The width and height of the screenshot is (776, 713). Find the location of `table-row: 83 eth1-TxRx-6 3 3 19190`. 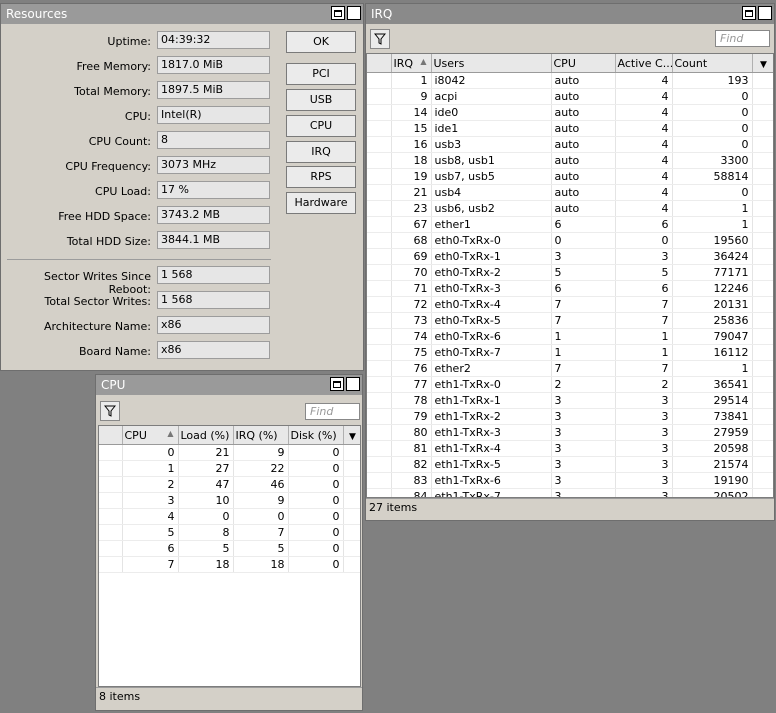

table-row: 83 eth1-TxRx-6 3 3 19190 is located at coordinates (570, 480).